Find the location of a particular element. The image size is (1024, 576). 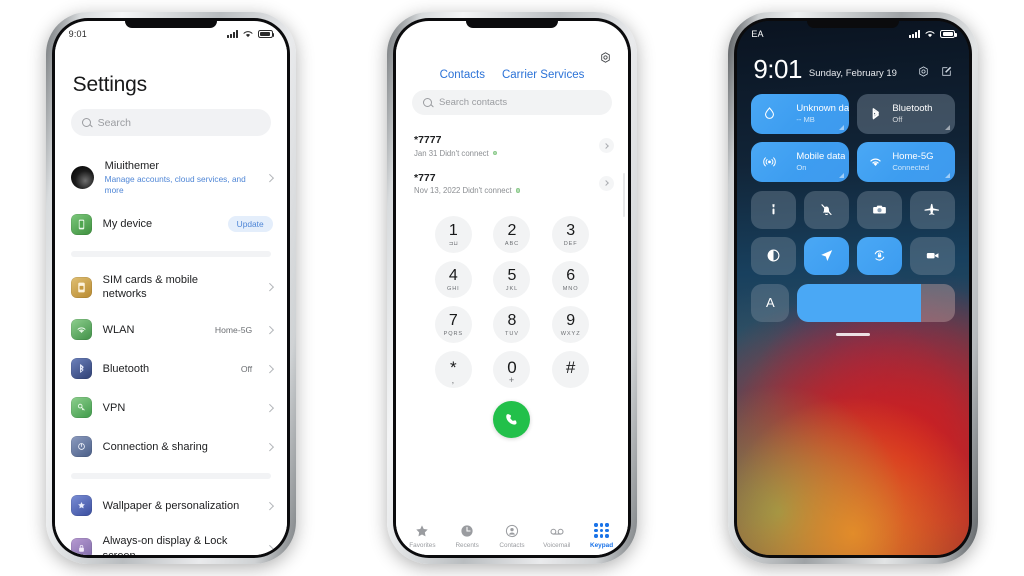

connection-text: Connection & sharing is located at coordinates (172, 447).